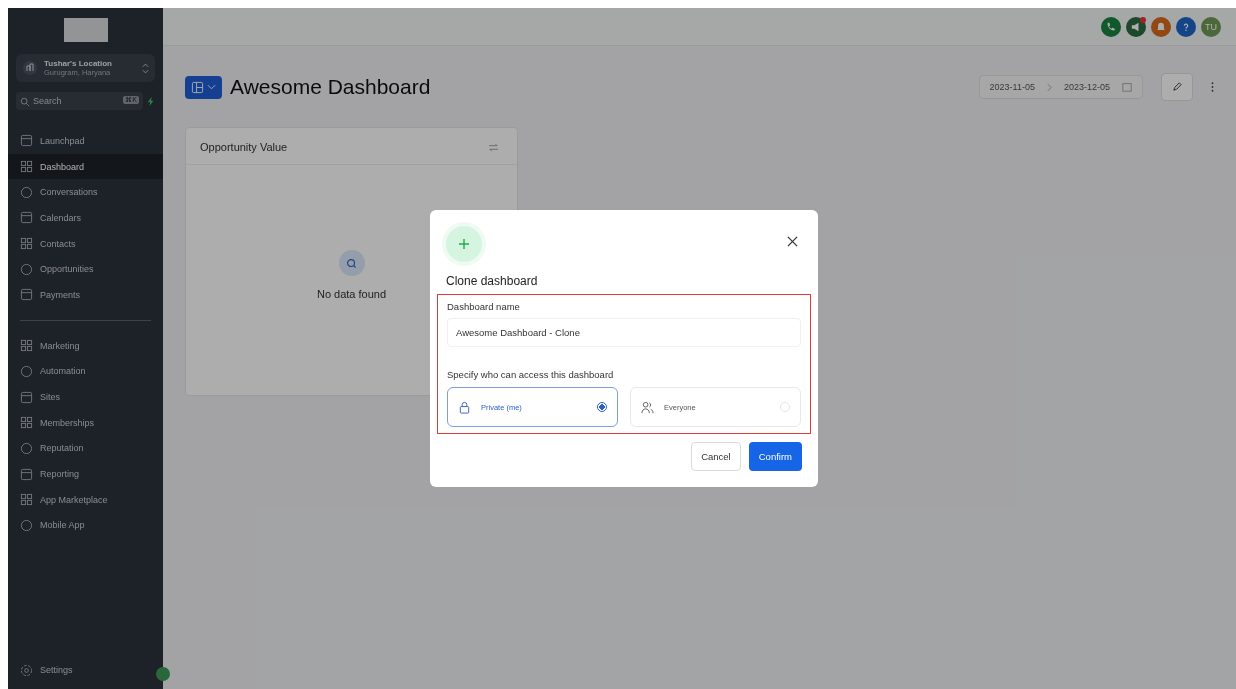  I want to click on date-range-picker: 2023-11-05 2023-12-05, so click(1060, 87).